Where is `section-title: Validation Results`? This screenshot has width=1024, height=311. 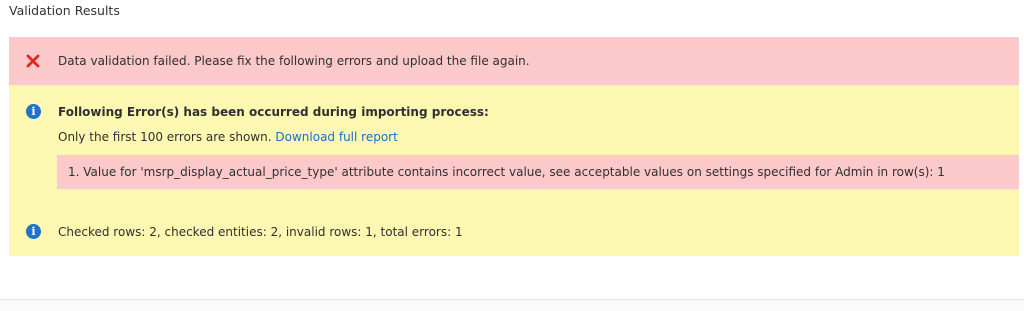
section-title: Validation Results is located at coordinates (64, 10).